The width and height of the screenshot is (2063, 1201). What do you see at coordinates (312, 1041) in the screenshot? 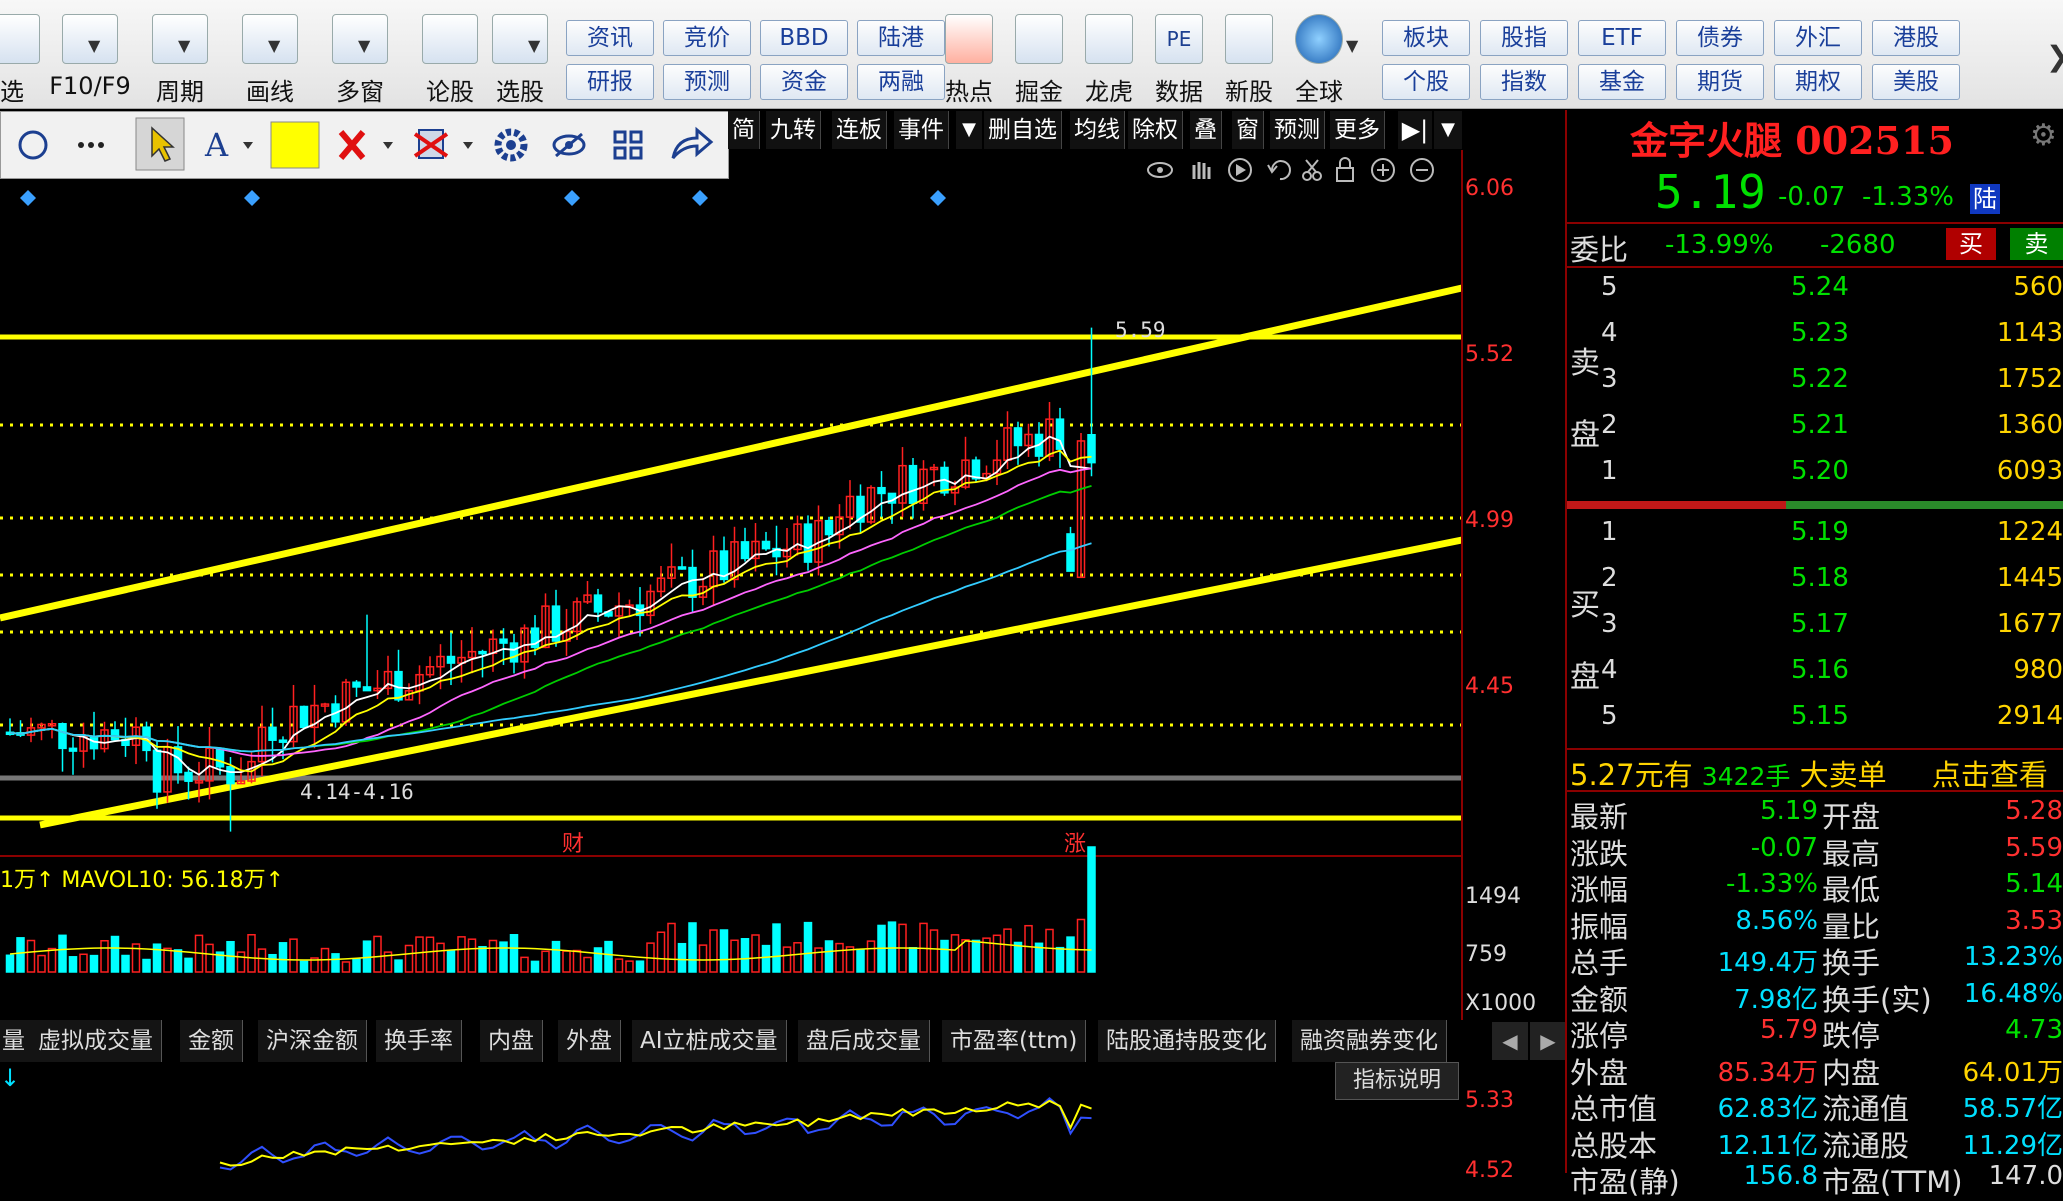
I see `bottom-tab-3: 沪深金额` at bounding box center [312, 1041].